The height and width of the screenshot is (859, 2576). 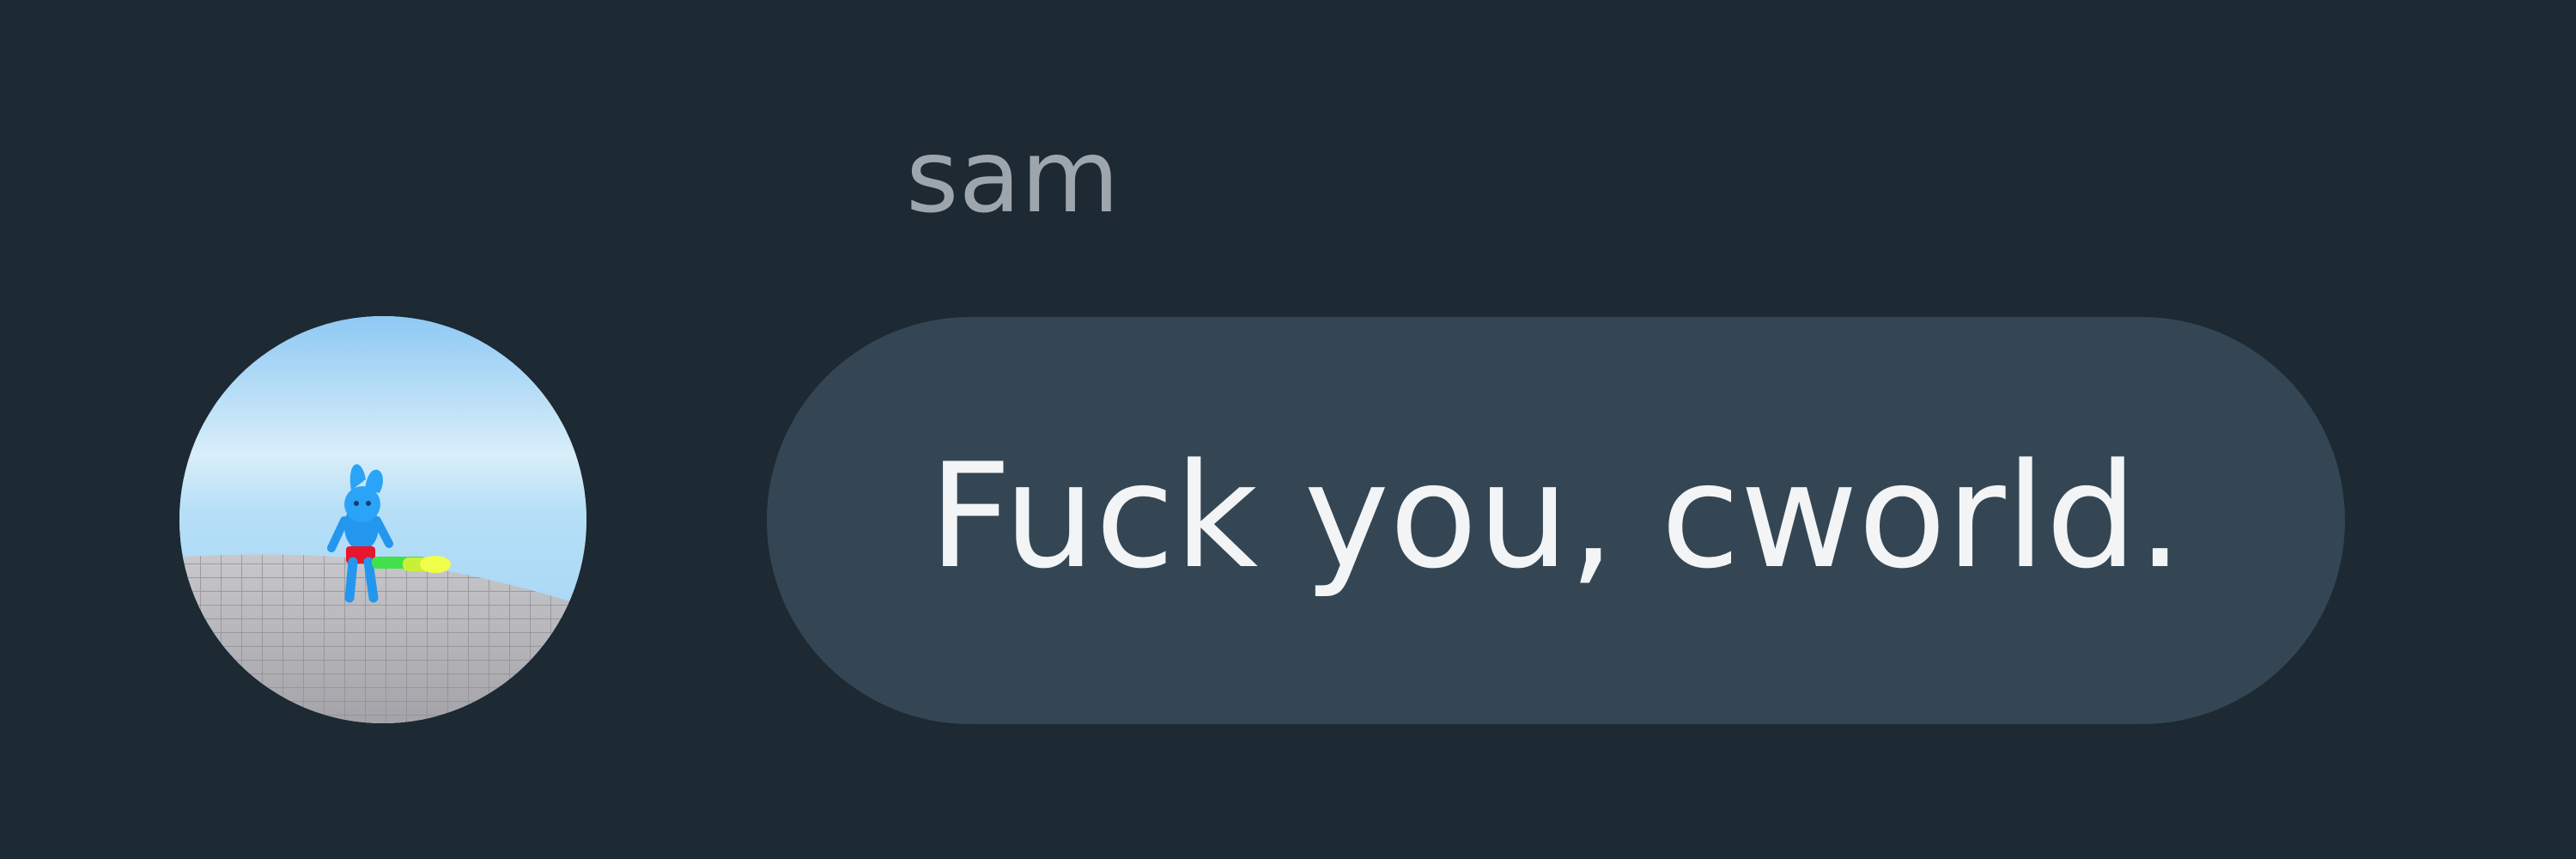 I want to click on avatar-image-icon, so click(x=382, y=519).